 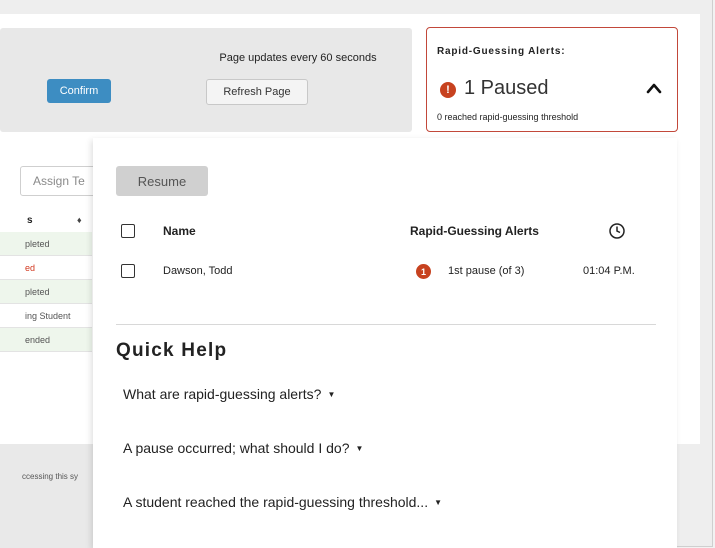 What do you see at coordinates (386, 324) in the screenshot?
I see `divider` at bounding box center [386, 324].